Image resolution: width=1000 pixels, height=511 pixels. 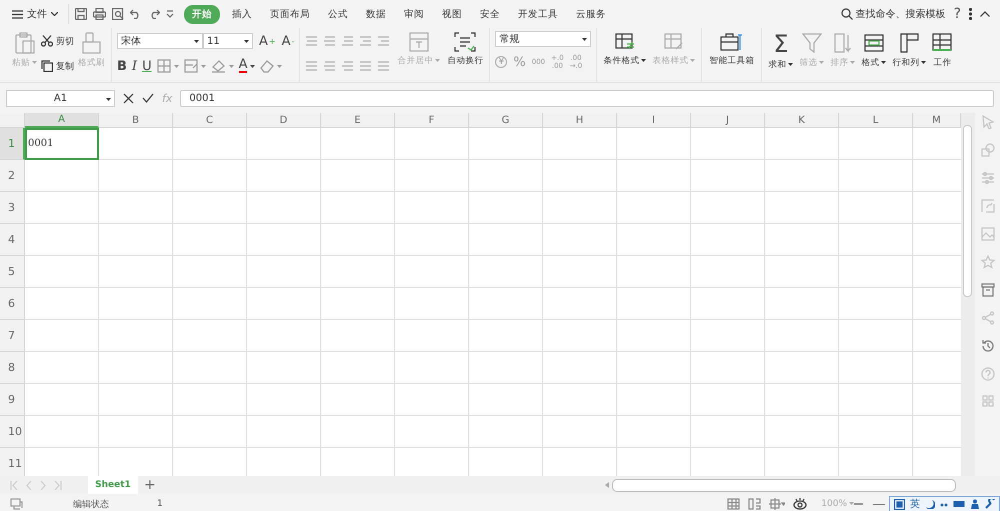 I want to click on bold-button: B, so click(x=122, y=66).